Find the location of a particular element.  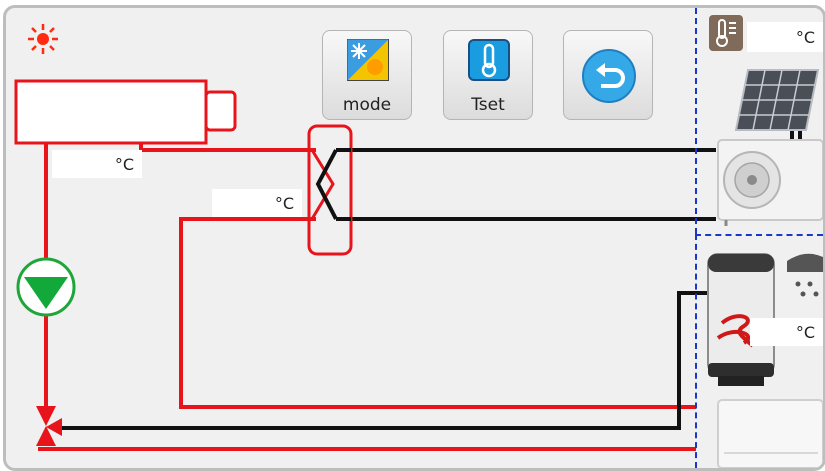

outdoor-unit is located at coordinates (770, 182).